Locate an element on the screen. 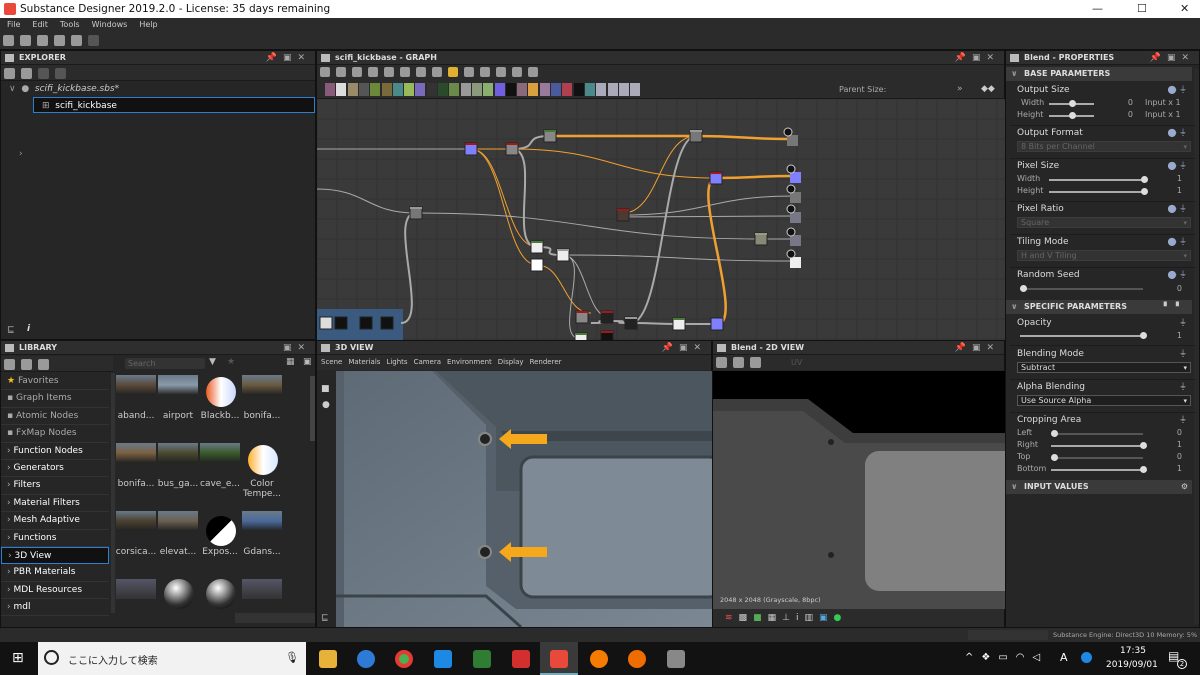 This screenshot has height=675, width=1200. grid-view-icon: ▦ is located at coordinates (290, 362).